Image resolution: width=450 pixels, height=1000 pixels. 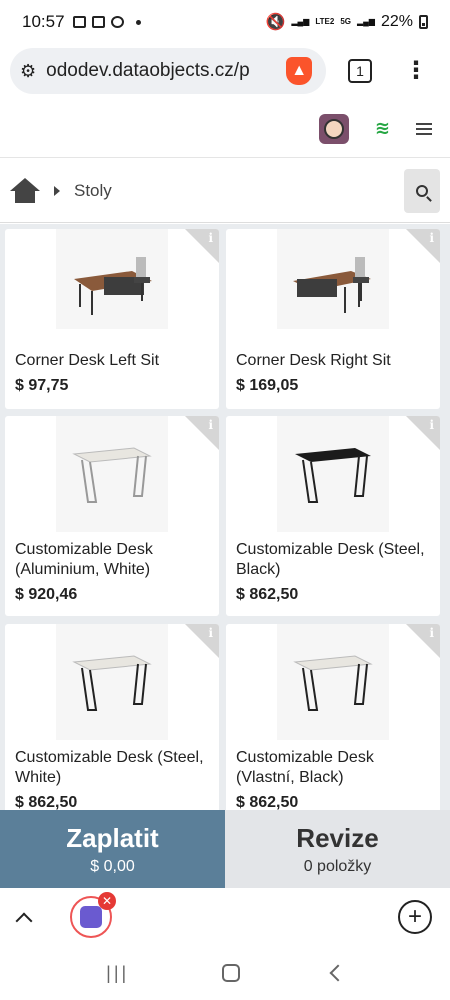 I want to click on facebook-notification-icon, so click(x=117, y=22).